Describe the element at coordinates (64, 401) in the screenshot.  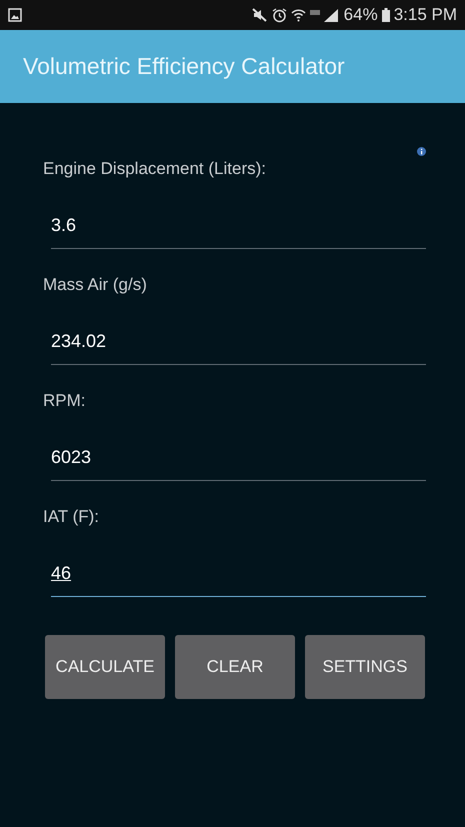
I see `field-label: RPM:` at that location.